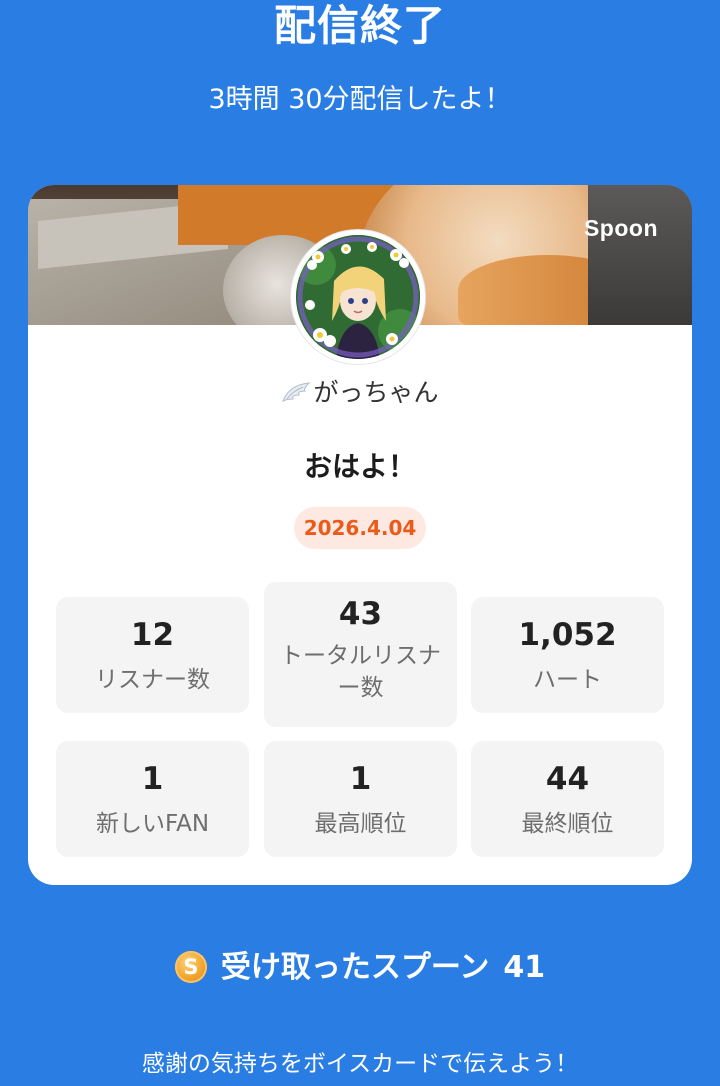  What do you see at coordinates (359, 25) in the screenshot?
I see `page-title: 配信終了` at bounding box center [359, 25].